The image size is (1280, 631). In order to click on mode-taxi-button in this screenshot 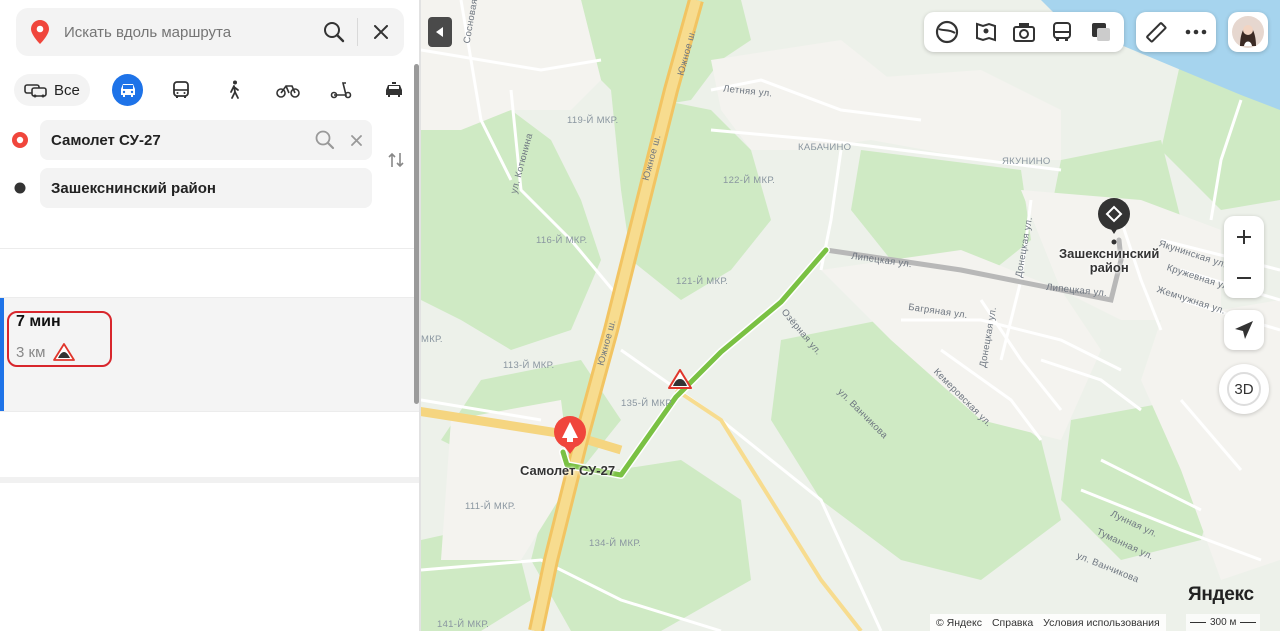, I will do `click(394, 90)`.